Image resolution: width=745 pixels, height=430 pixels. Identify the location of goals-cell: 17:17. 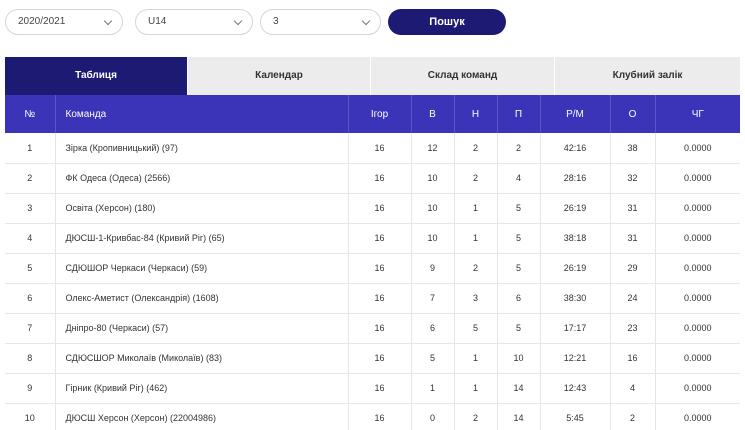
(575, 328).